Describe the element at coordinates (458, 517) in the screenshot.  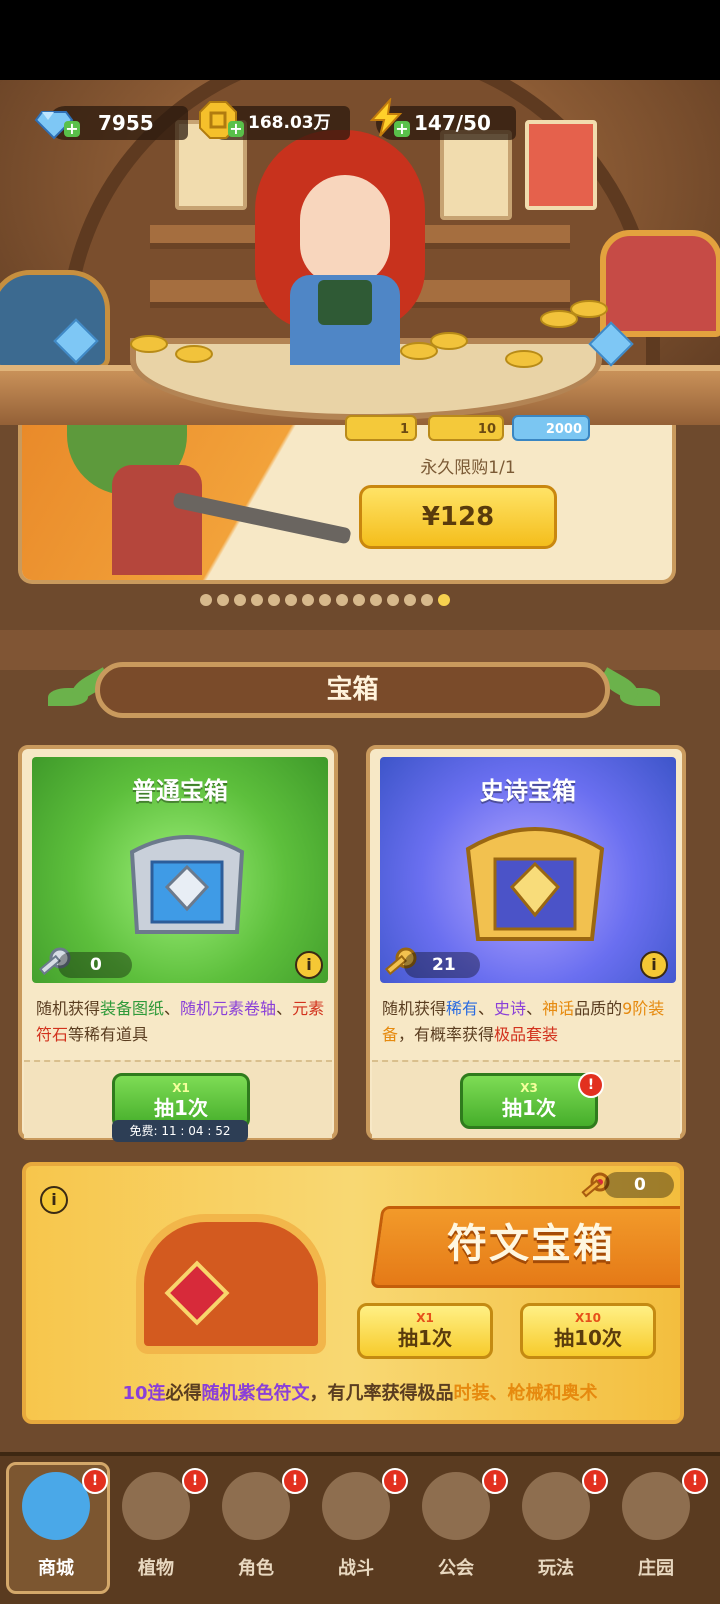
I see `buy-package-button: ¥128` at that location.